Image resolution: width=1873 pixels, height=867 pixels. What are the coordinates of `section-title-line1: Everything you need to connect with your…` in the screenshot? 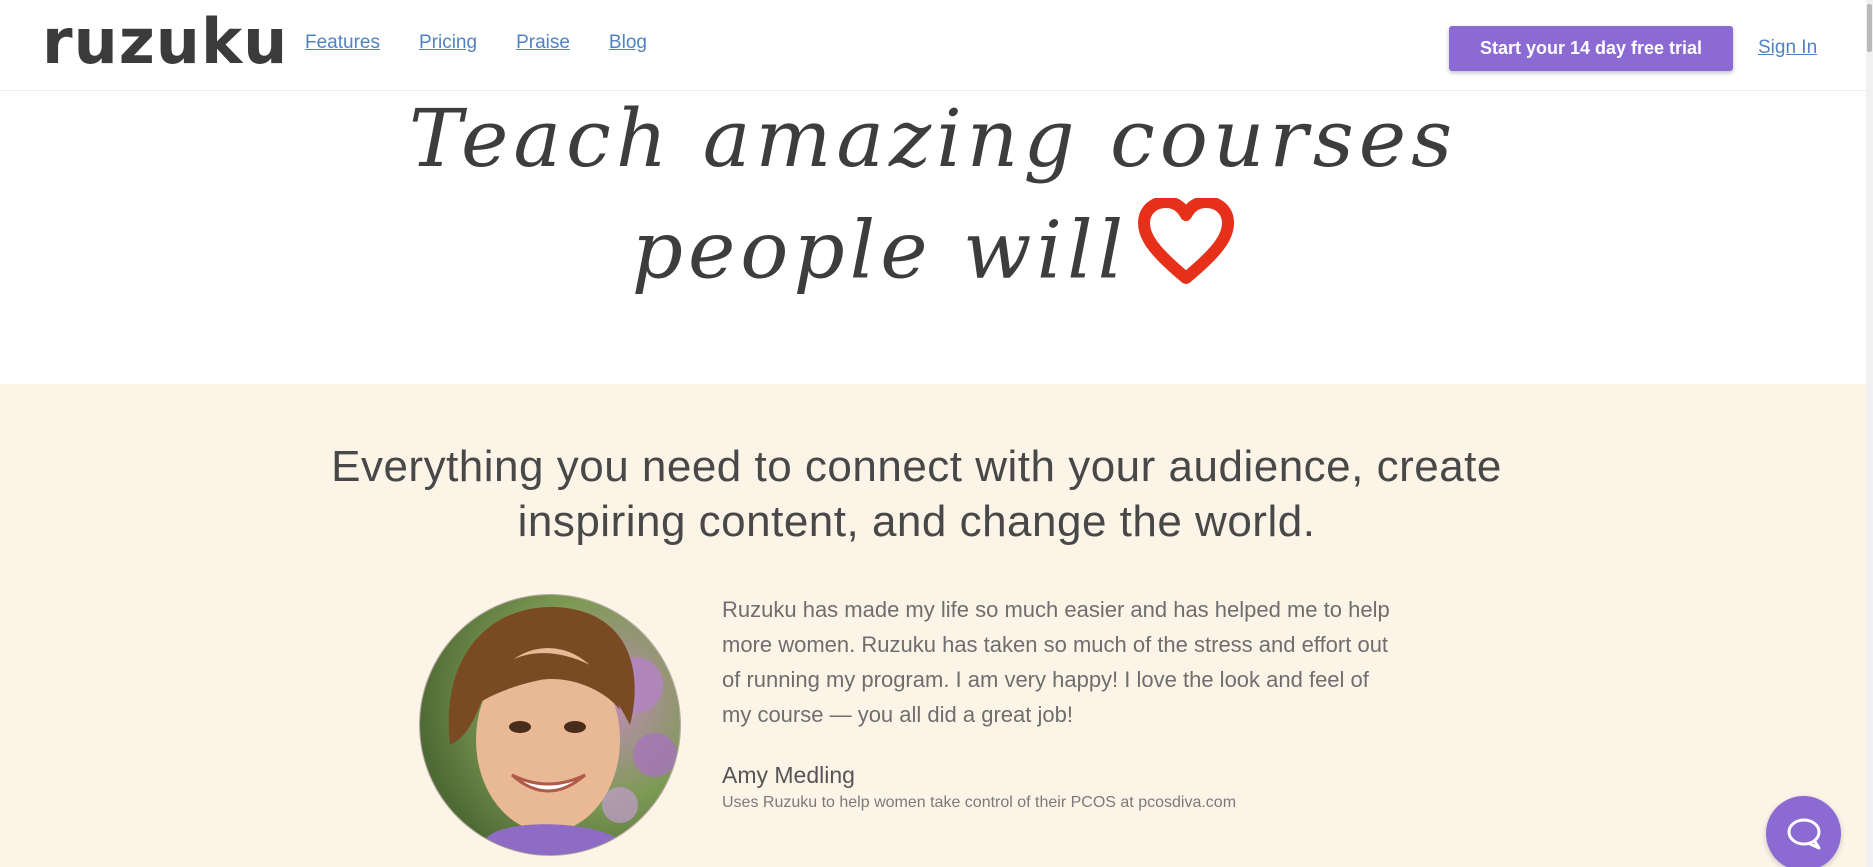 It's located at (916, 466).